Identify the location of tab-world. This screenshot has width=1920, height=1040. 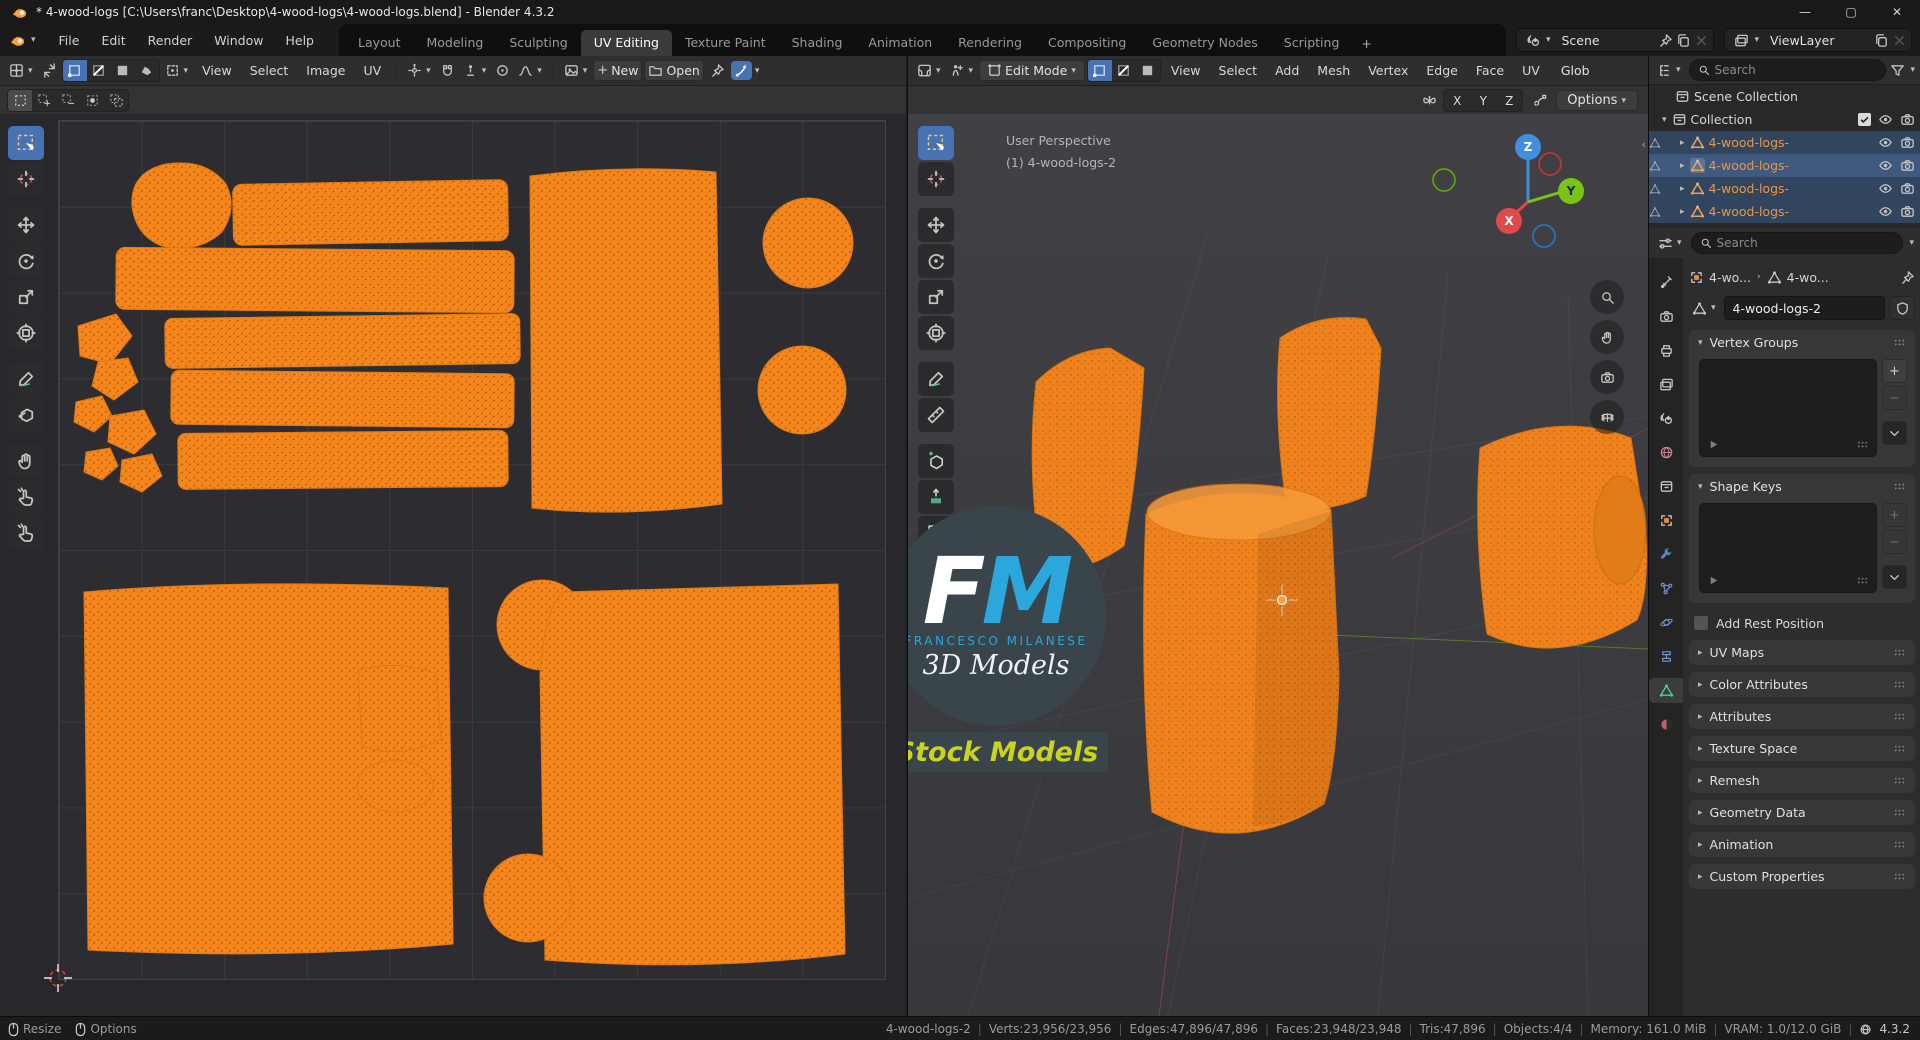
(1666, 452).